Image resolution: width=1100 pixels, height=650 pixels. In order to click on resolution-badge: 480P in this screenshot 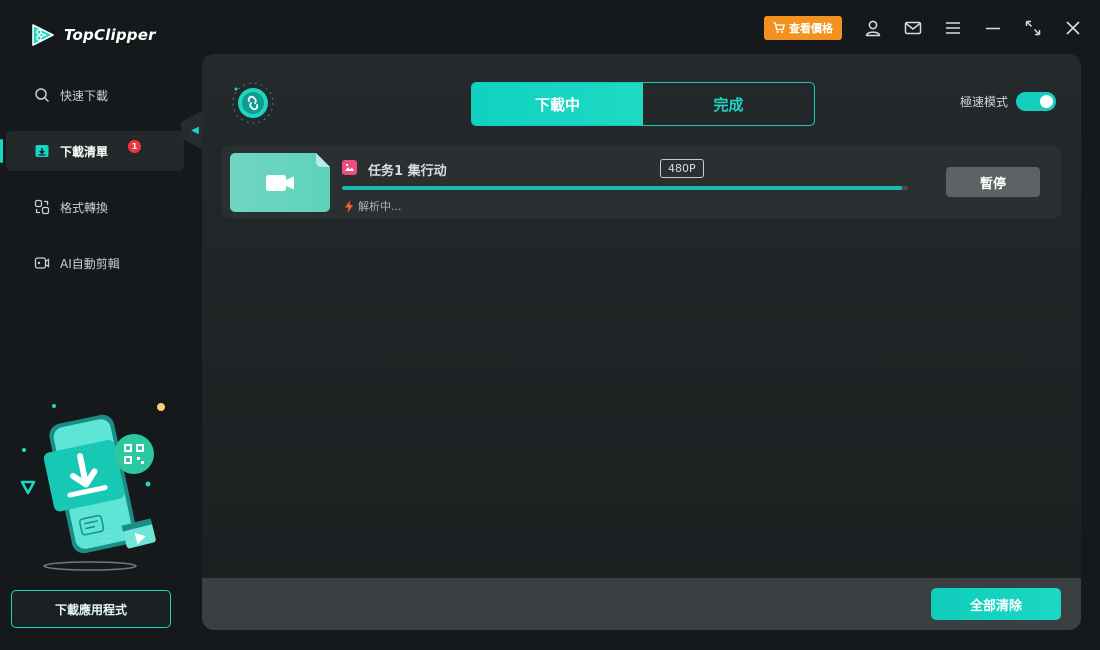, I will do `click(682, 168)`.